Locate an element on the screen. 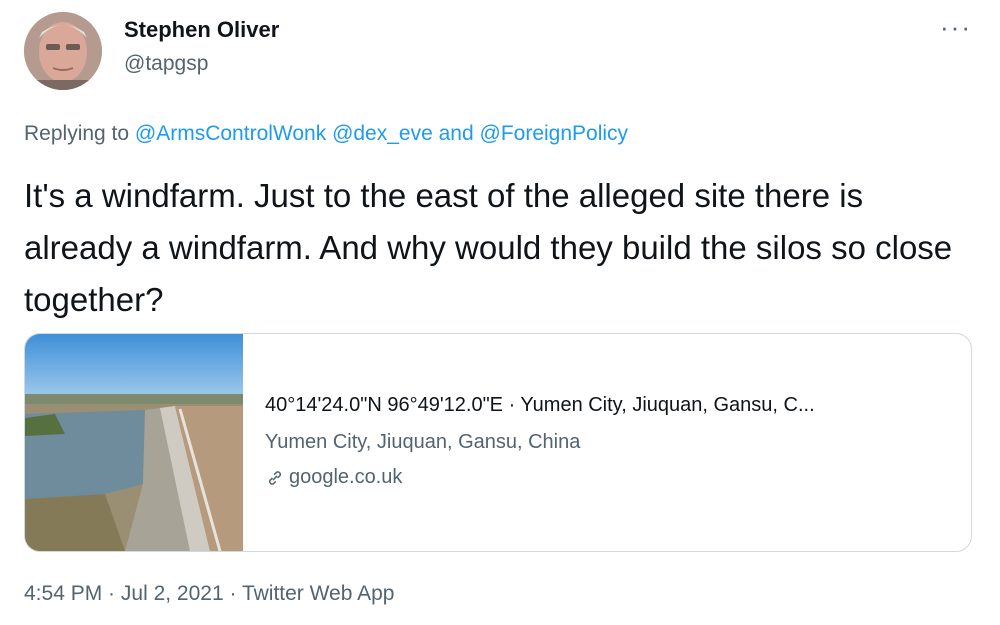  more-options-icon: ··· is located at coordinates (956, 27).